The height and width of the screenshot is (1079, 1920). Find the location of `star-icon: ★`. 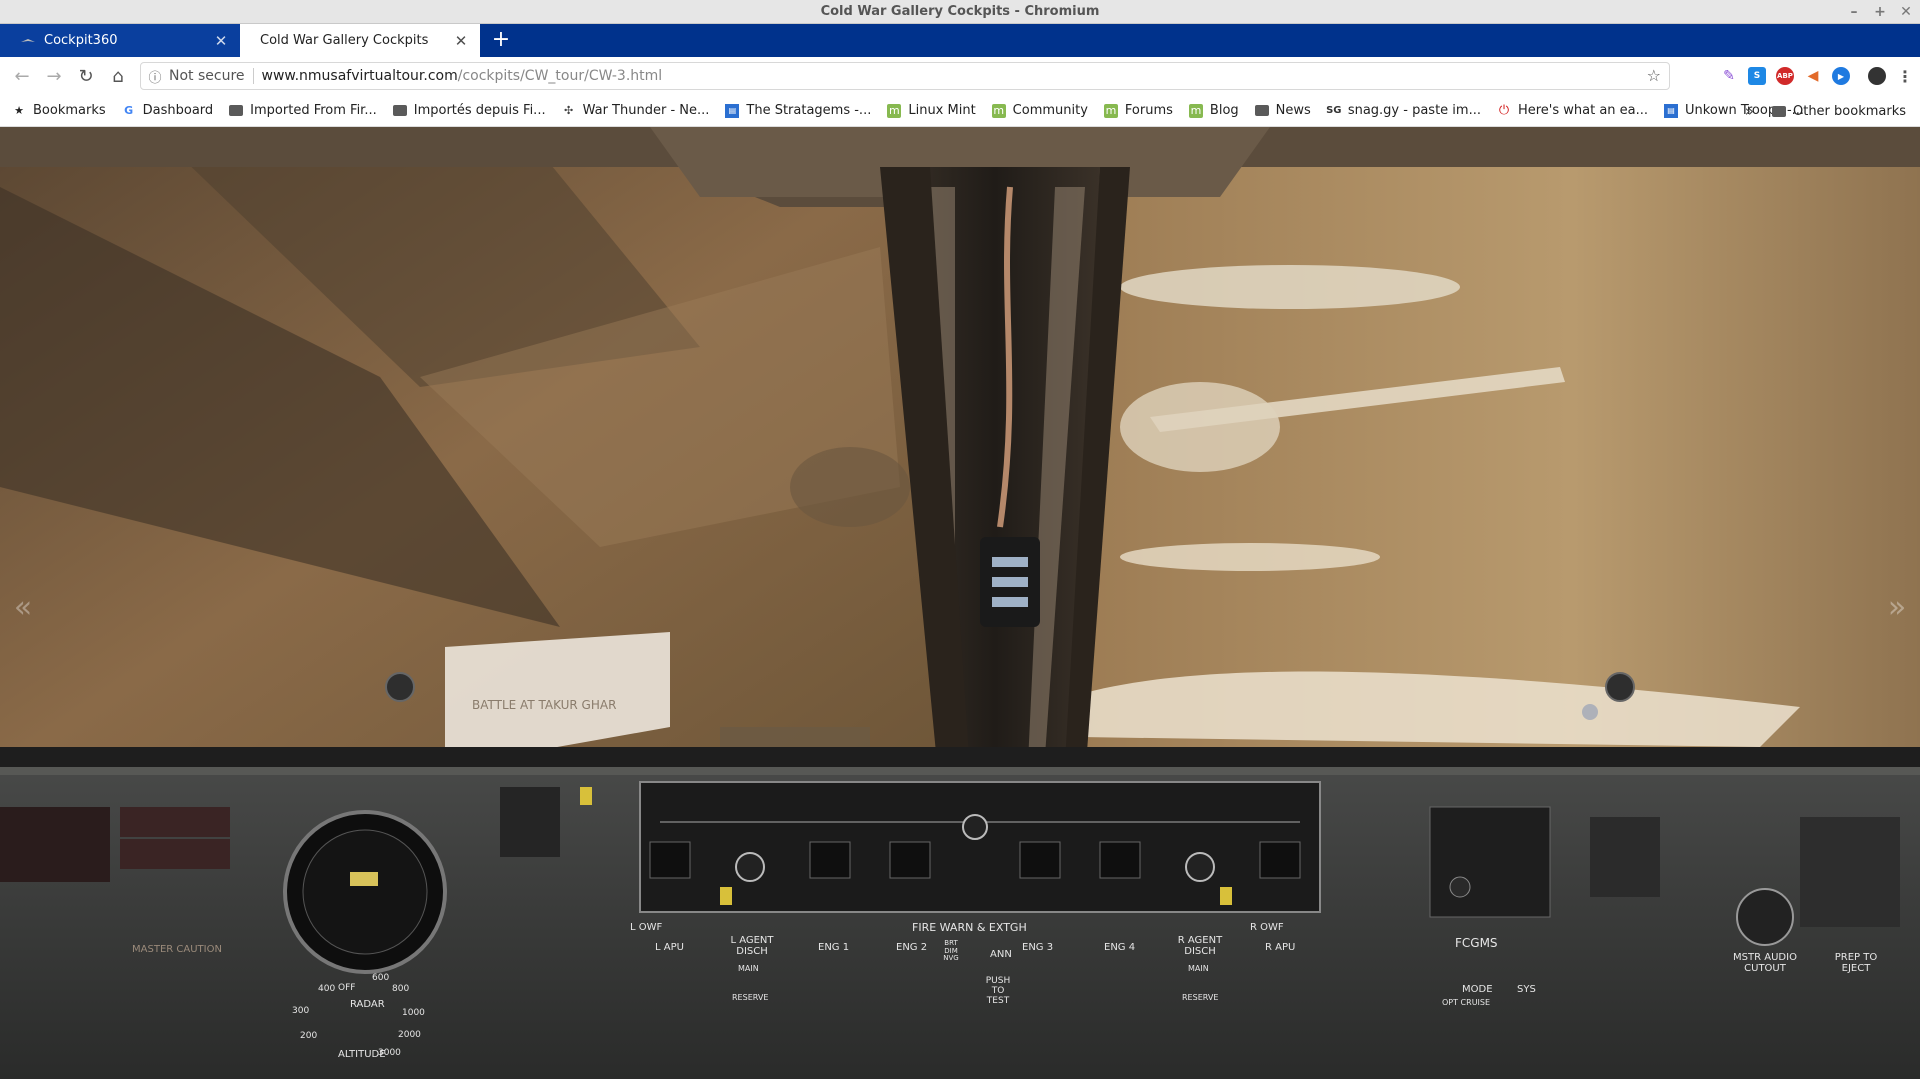

star-icon: ★ is located at coordinates (19, 110).